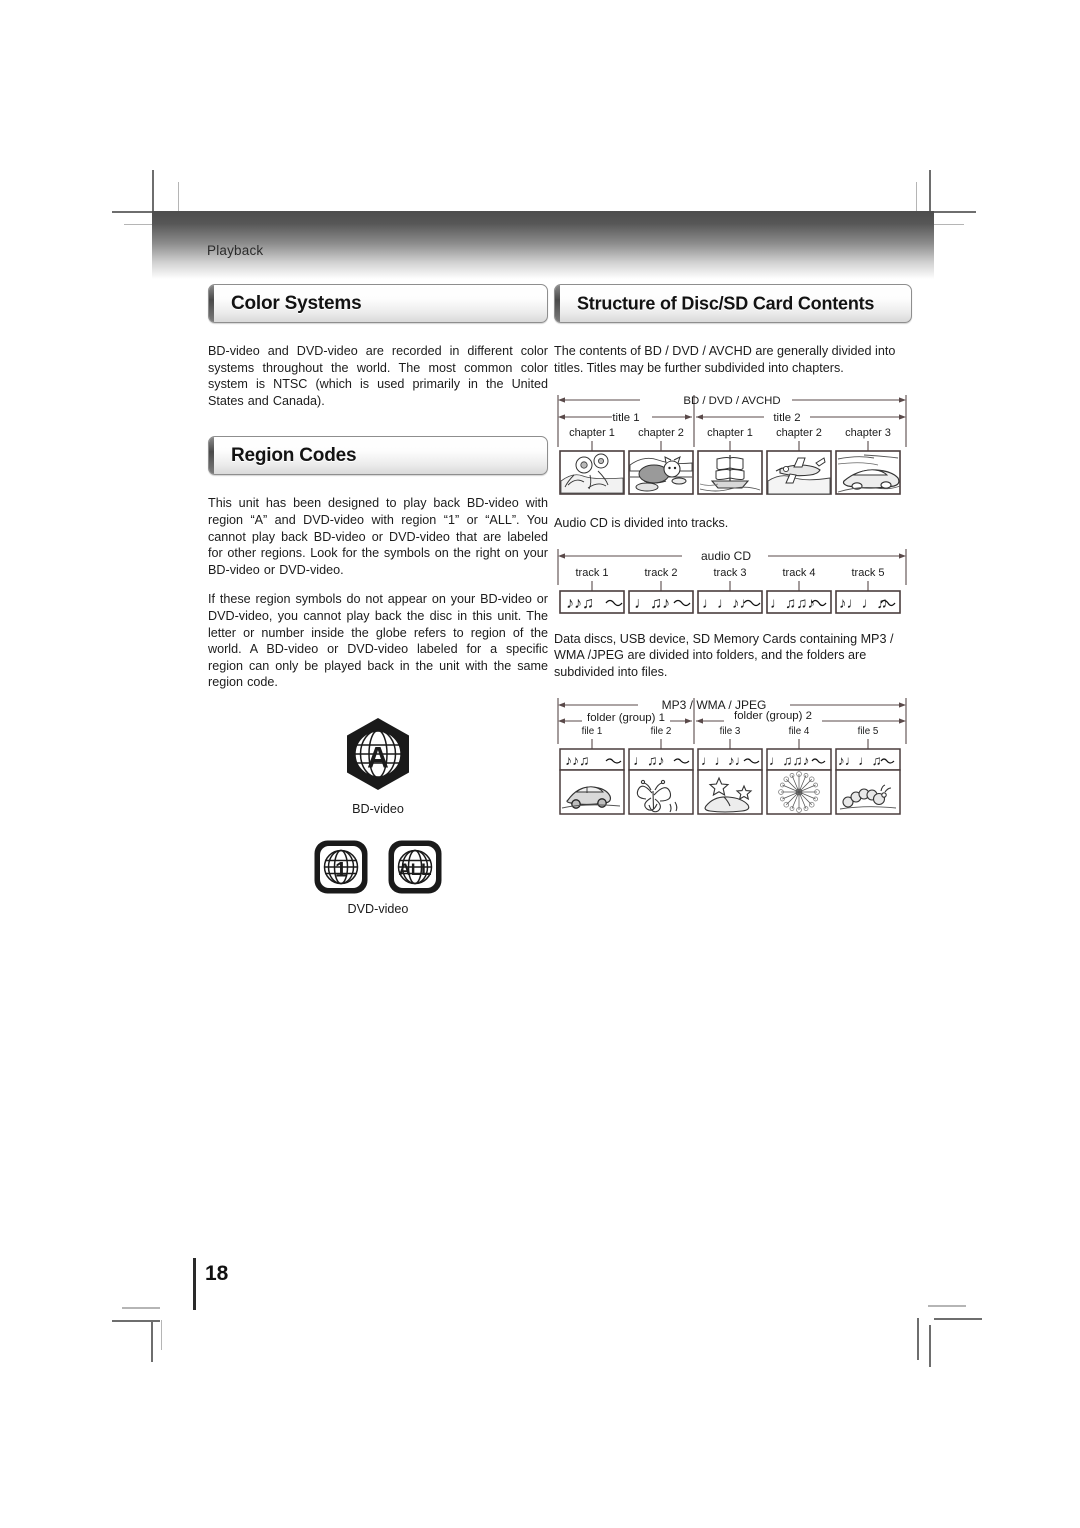 The height and width of the screenshot is (1528, 1080). What do you see at coordinates (729, 573) in the screenshot?
I see `diagram-cell-label: track 3` at bounding box center [729, 573].